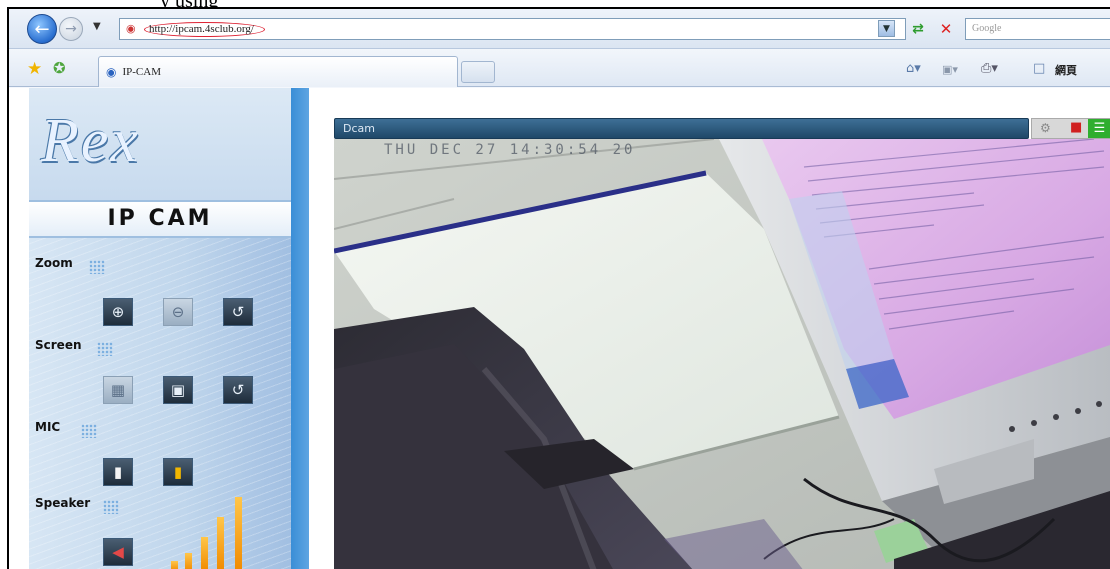  Describe the element at coordinates (58, 345) in the screenshot. I see `screen-label: Screen` at that location.